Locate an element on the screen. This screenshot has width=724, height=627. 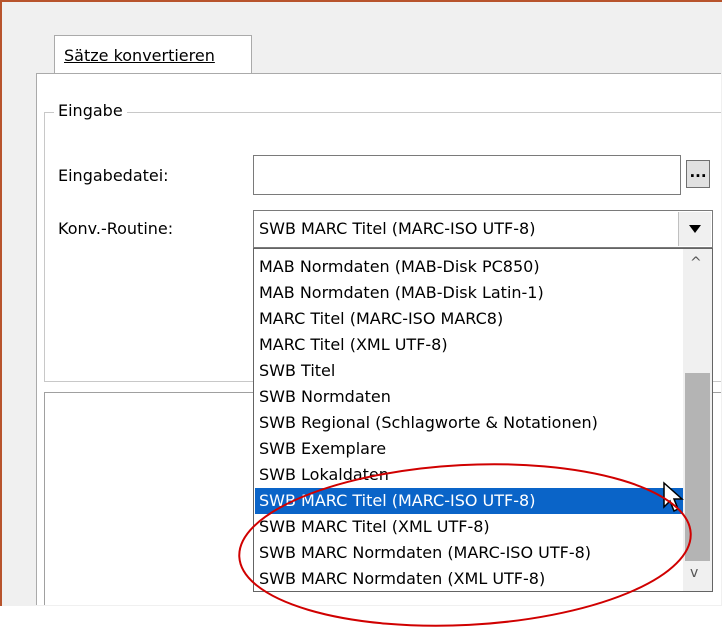
routine-combobox: SWB MARC Titel (MARC-ISO UTF-8) is located at coordinates (483, 229).